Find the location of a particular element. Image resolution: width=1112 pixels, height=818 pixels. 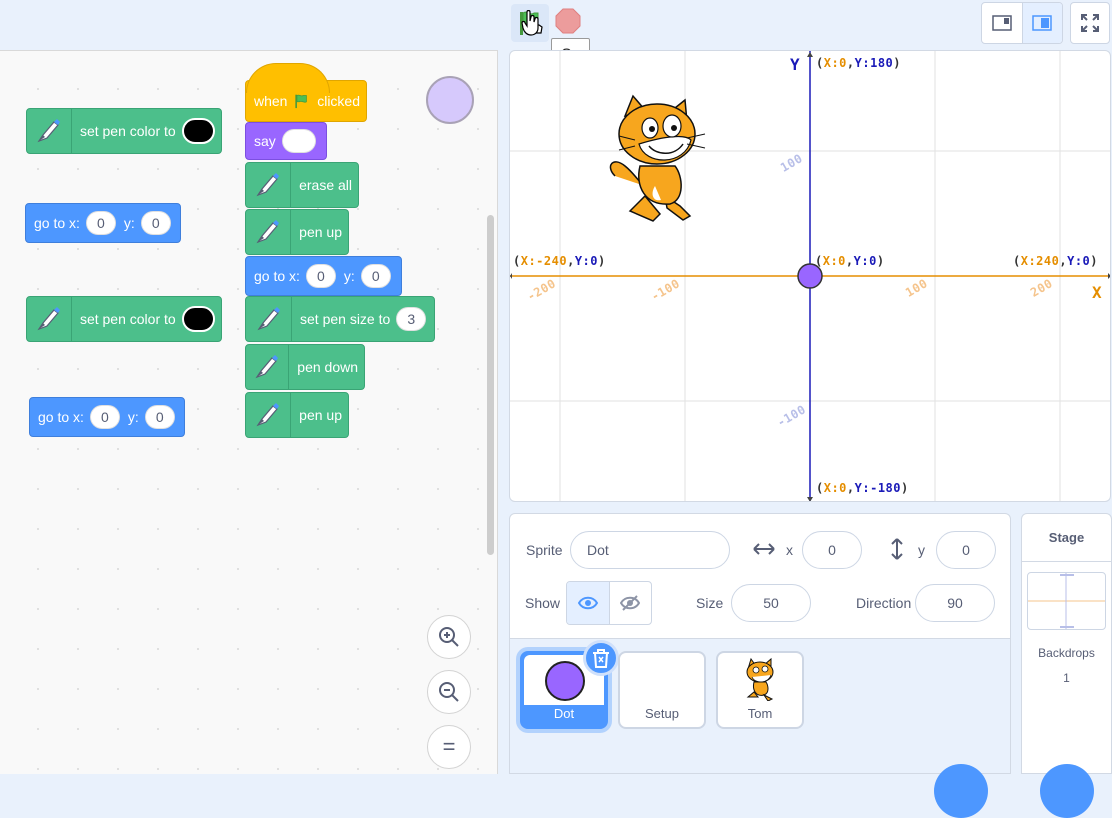

small-stage-button is located at coordinates (1002, 23).